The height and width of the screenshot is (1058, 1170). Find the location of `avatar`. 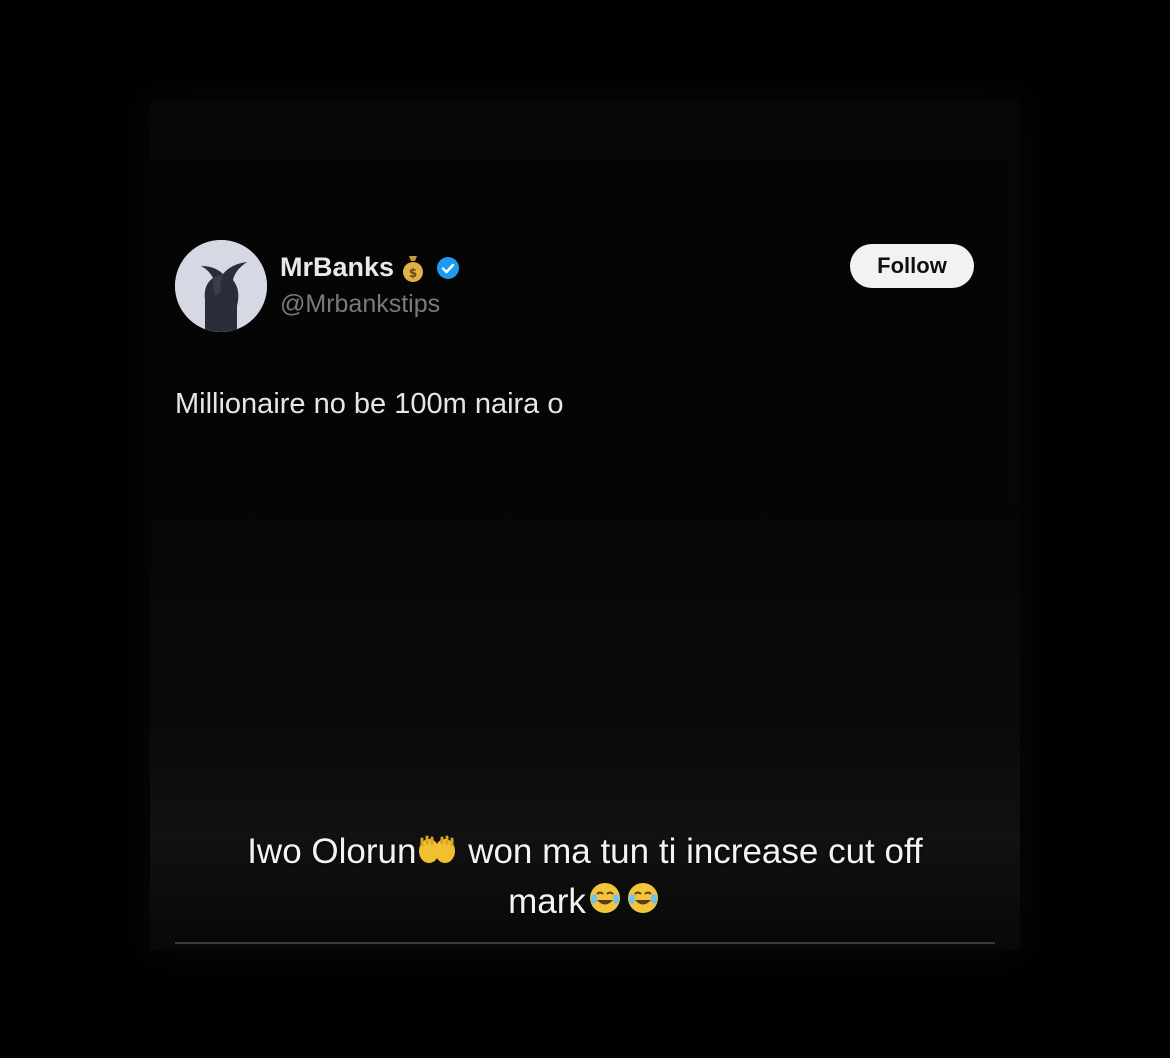

avatar is located at coordinates (221, 286).